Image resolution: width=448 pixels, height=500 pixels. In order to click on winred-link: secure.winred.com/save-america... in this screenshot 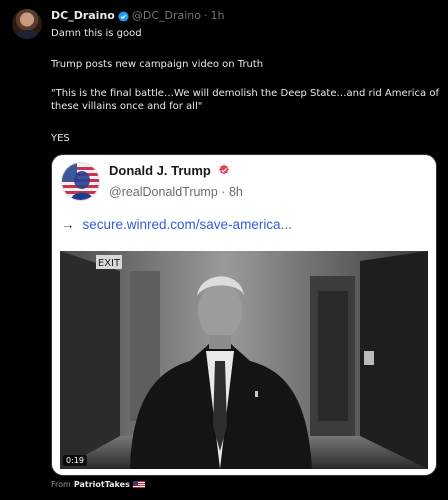, I will do `click(187, 224)`.